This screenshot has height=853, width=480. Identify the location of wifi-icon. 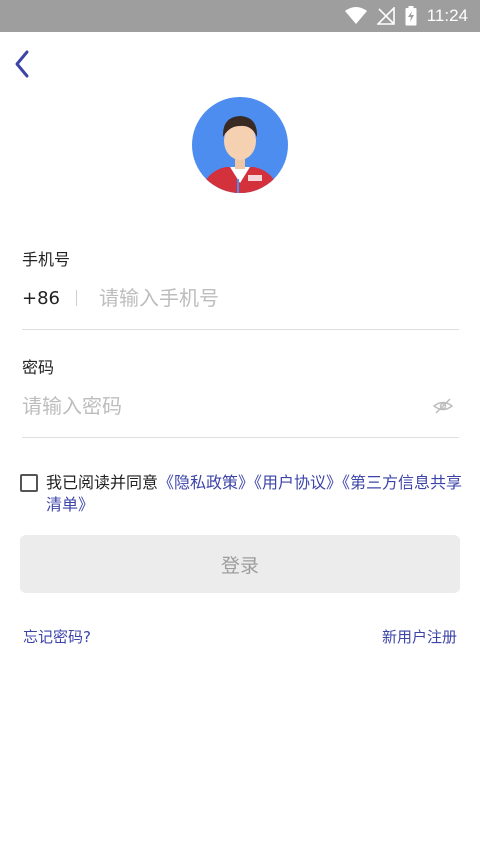
(355, 16).